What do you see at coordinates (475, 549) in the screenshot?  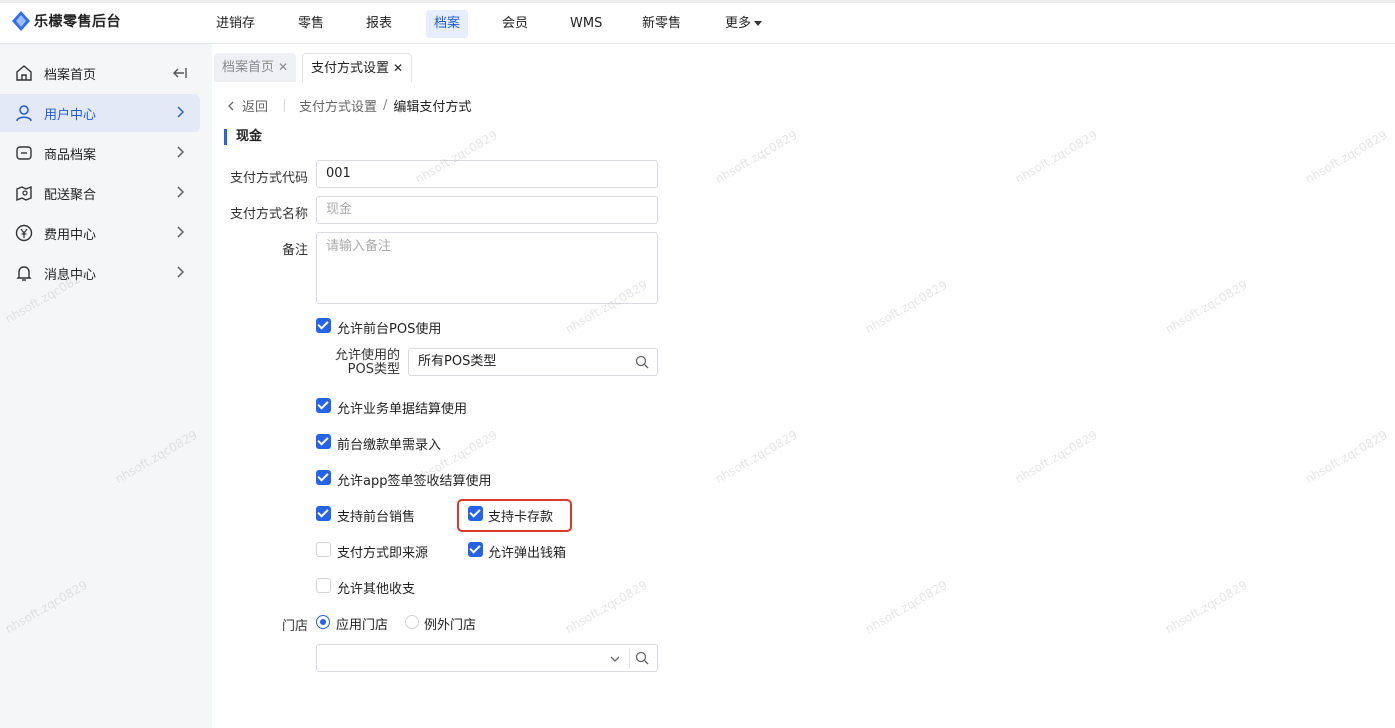 I see `cash-drawer-checkbox` at bounding box center [475, 549].